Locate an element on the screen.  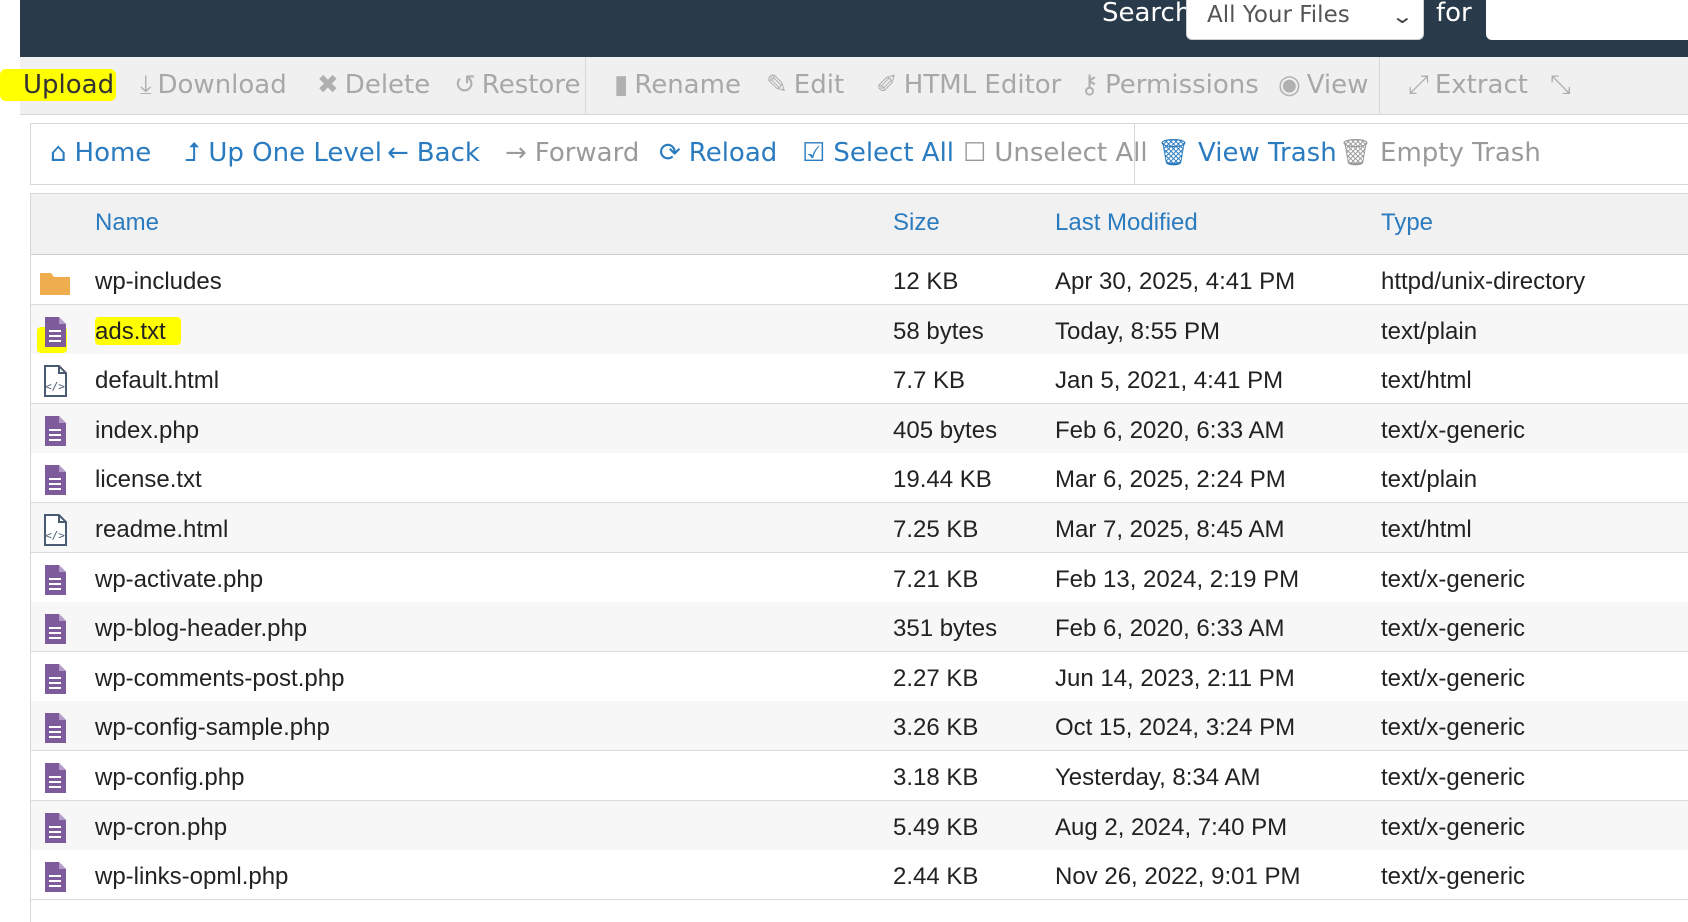
html-file-icon: </> is located at coordinates (55, 530).